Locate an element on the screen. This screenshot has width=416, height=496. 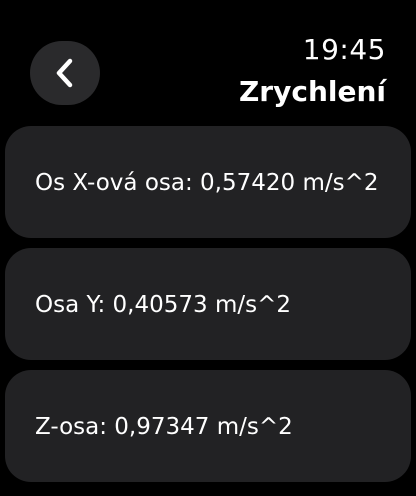
y-axis-reading-label: Osa Y: 0,40573 m/s^2 is located at coordinates (163, 305).